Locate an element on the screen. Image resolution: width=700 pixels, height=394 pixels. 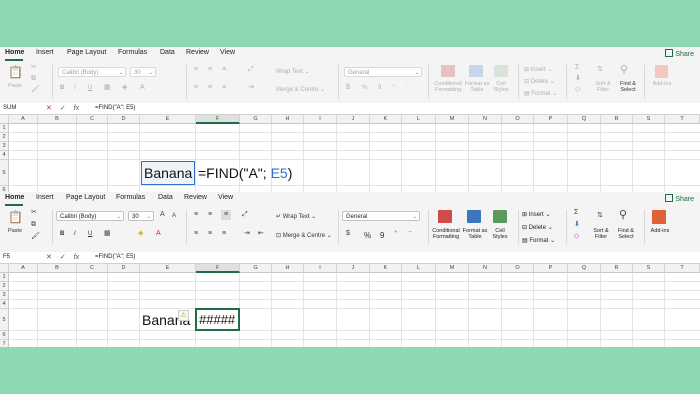
column-header-g: G is located at coordinates (256, 119).